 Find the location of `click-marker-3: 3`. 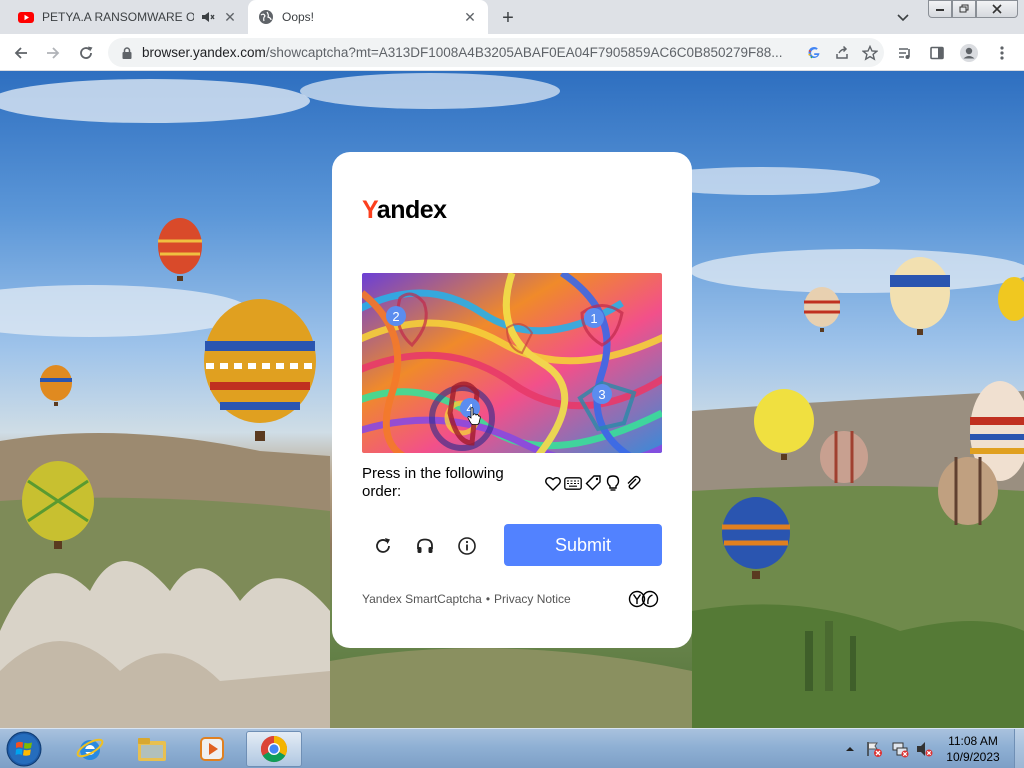

click-marker-3: 3 is located at coordinates (602, 394).